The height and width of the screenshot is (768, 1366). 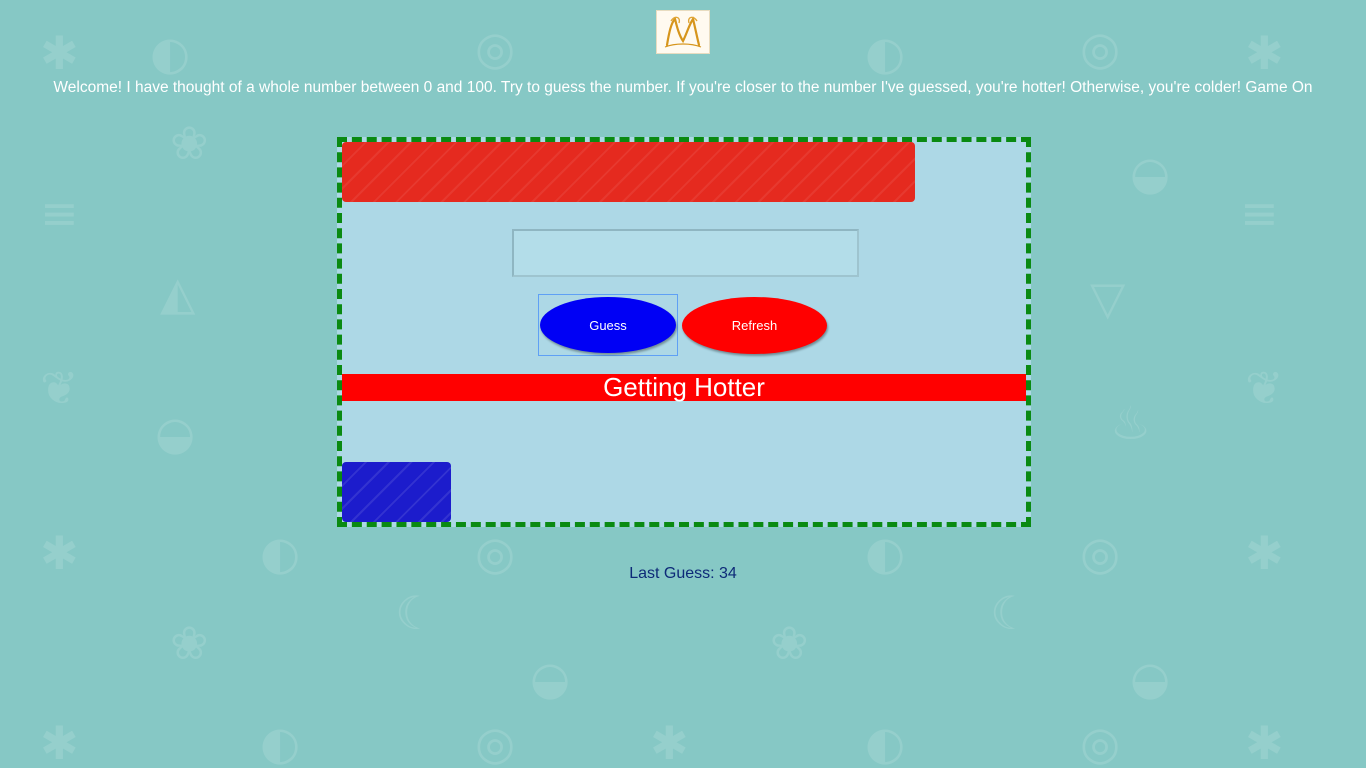 I want to click on cocktail-icon: ▽, so click(x=1108, y=298).